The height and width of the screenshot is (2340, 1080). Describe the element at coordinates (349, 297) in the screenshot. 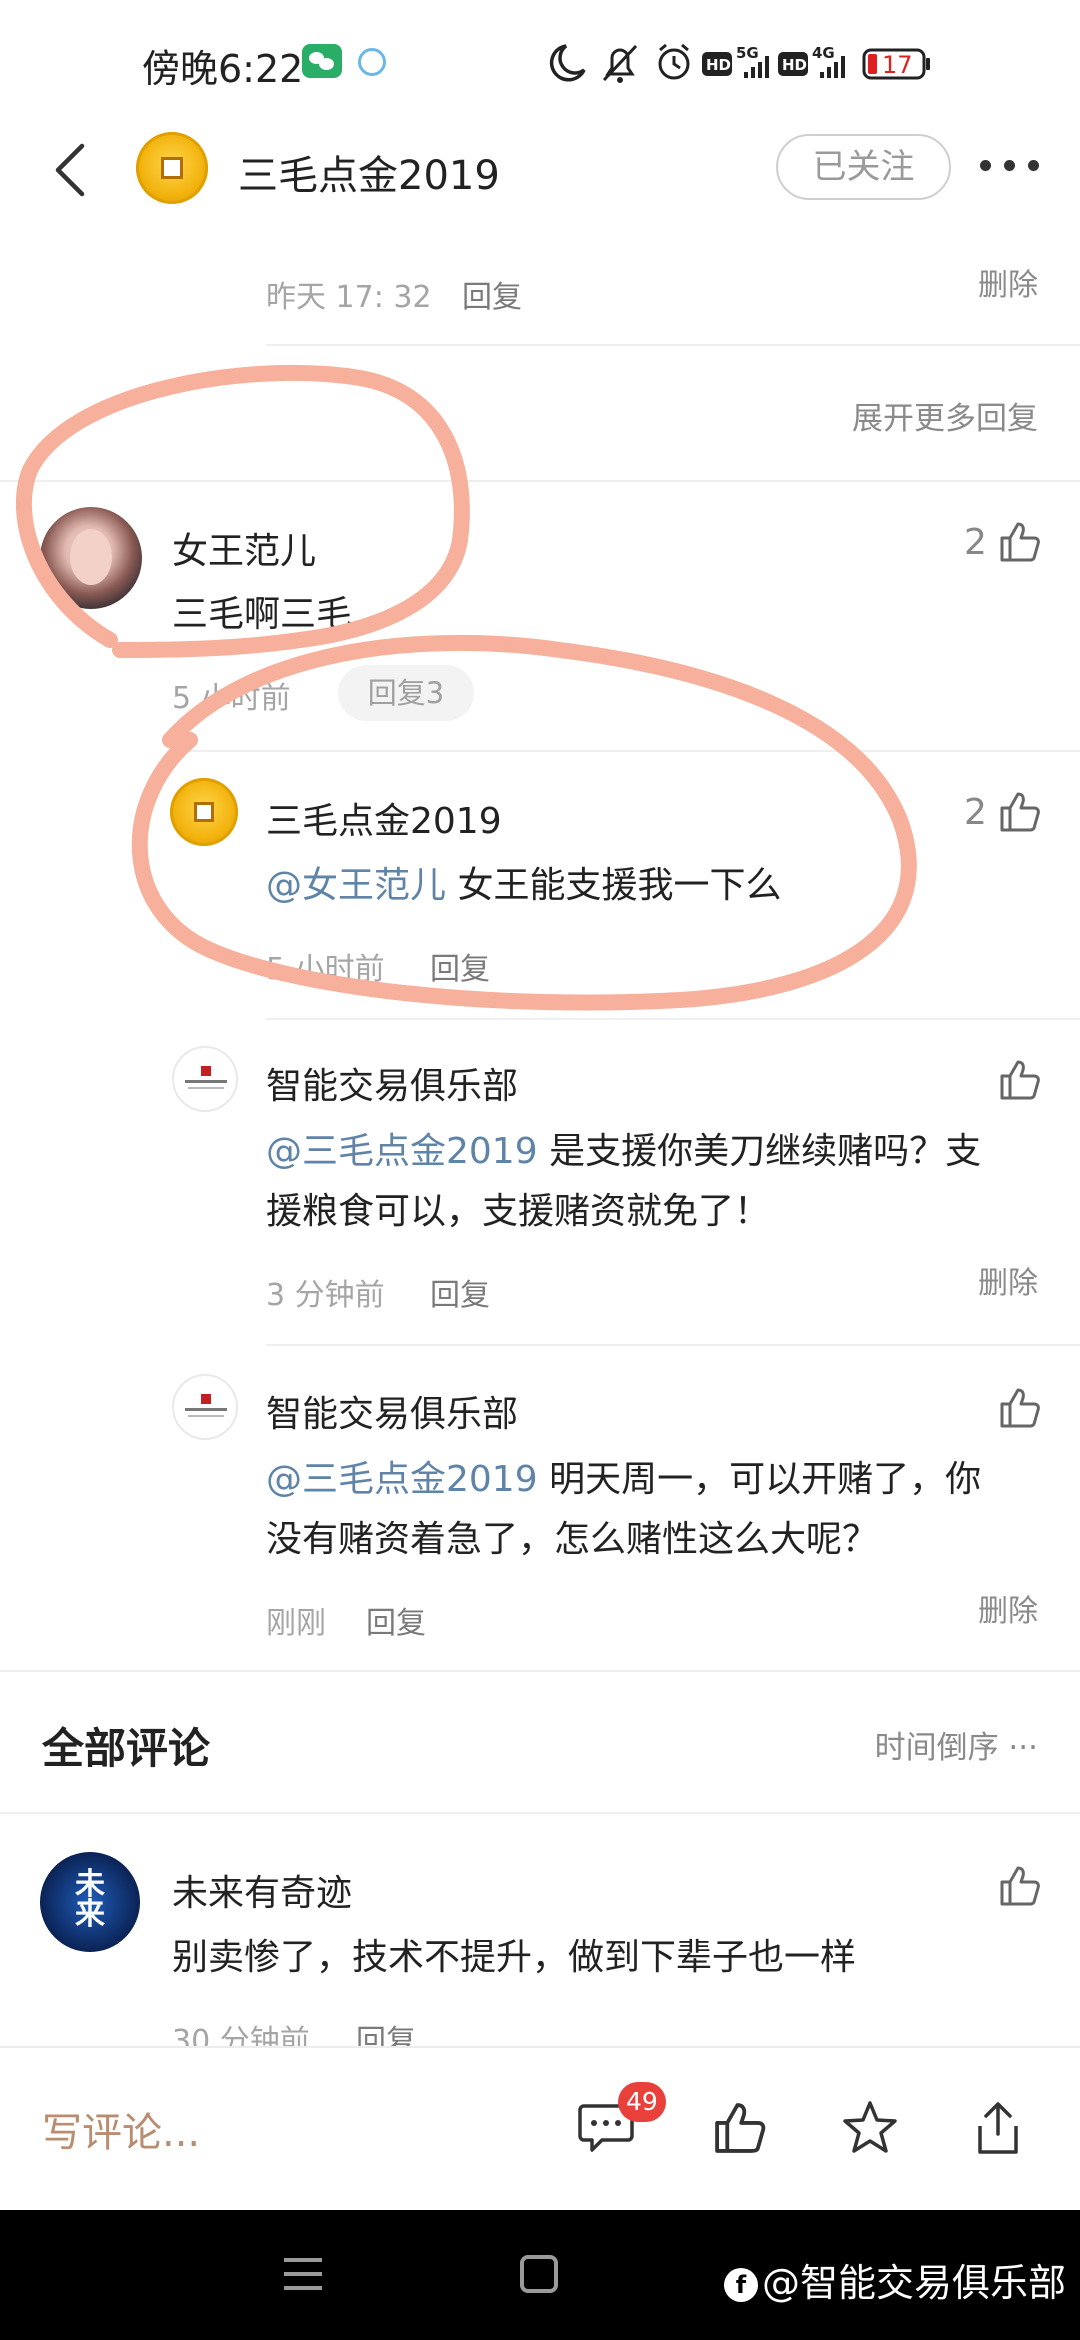

I see `reply-time: 昨天 17: 32` at that location.